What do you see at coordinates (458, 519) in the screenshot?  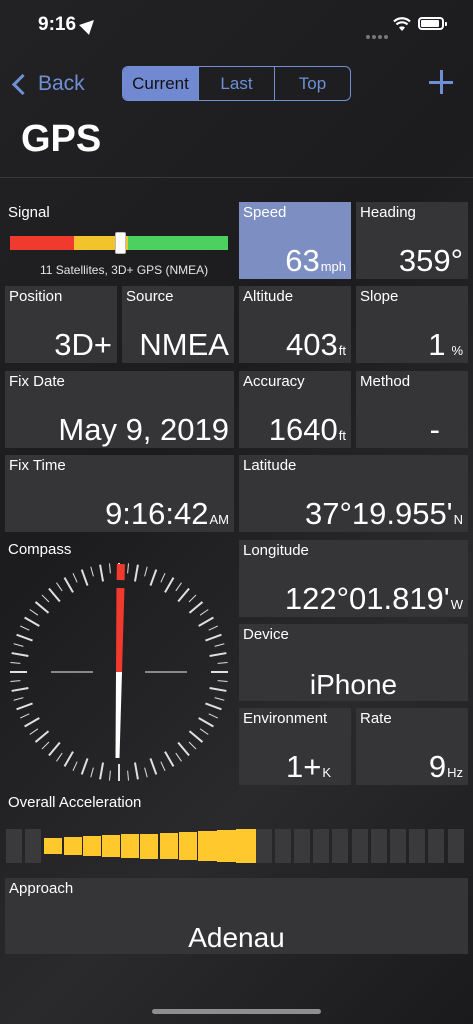 I see `latitude-unit: N` at bounding box center [458, 519].